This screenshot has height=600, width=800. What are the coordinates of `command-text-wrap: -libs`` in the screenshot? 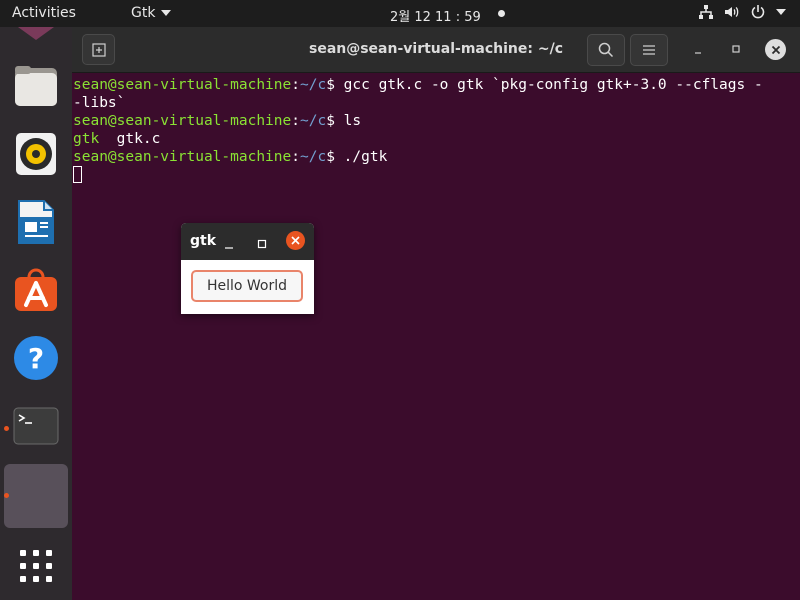 It's located at (99, 103).